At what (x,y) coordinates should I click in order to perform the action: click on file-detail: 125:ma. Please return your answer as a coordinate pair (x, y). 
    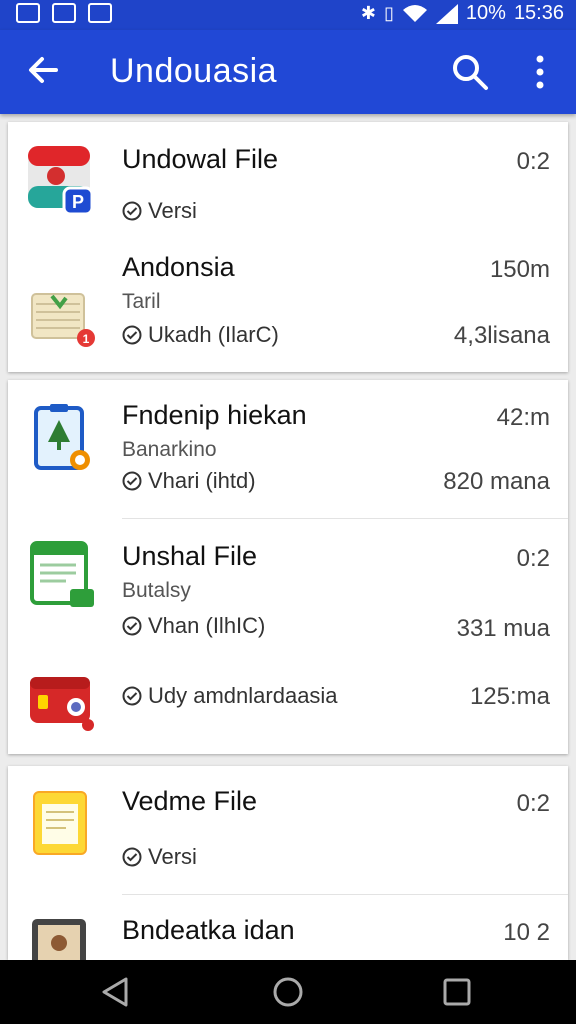
    Looking at the image, I should click on (509, 696).